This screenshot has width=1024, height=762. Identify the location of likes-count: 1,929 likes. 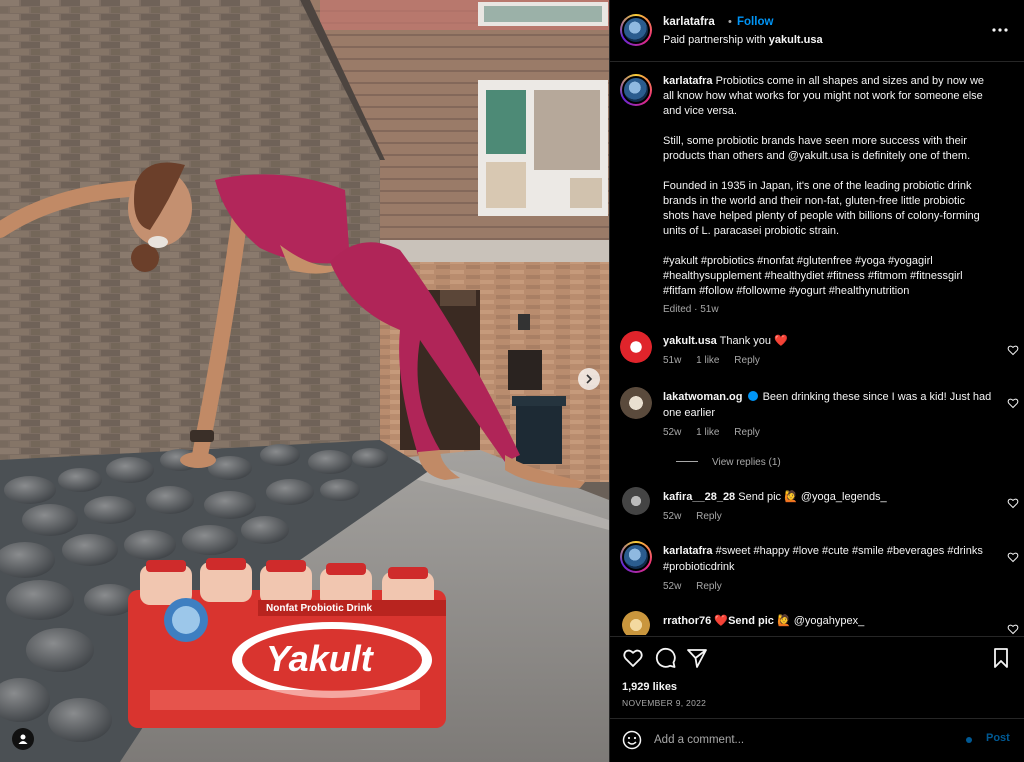
(649, 687).